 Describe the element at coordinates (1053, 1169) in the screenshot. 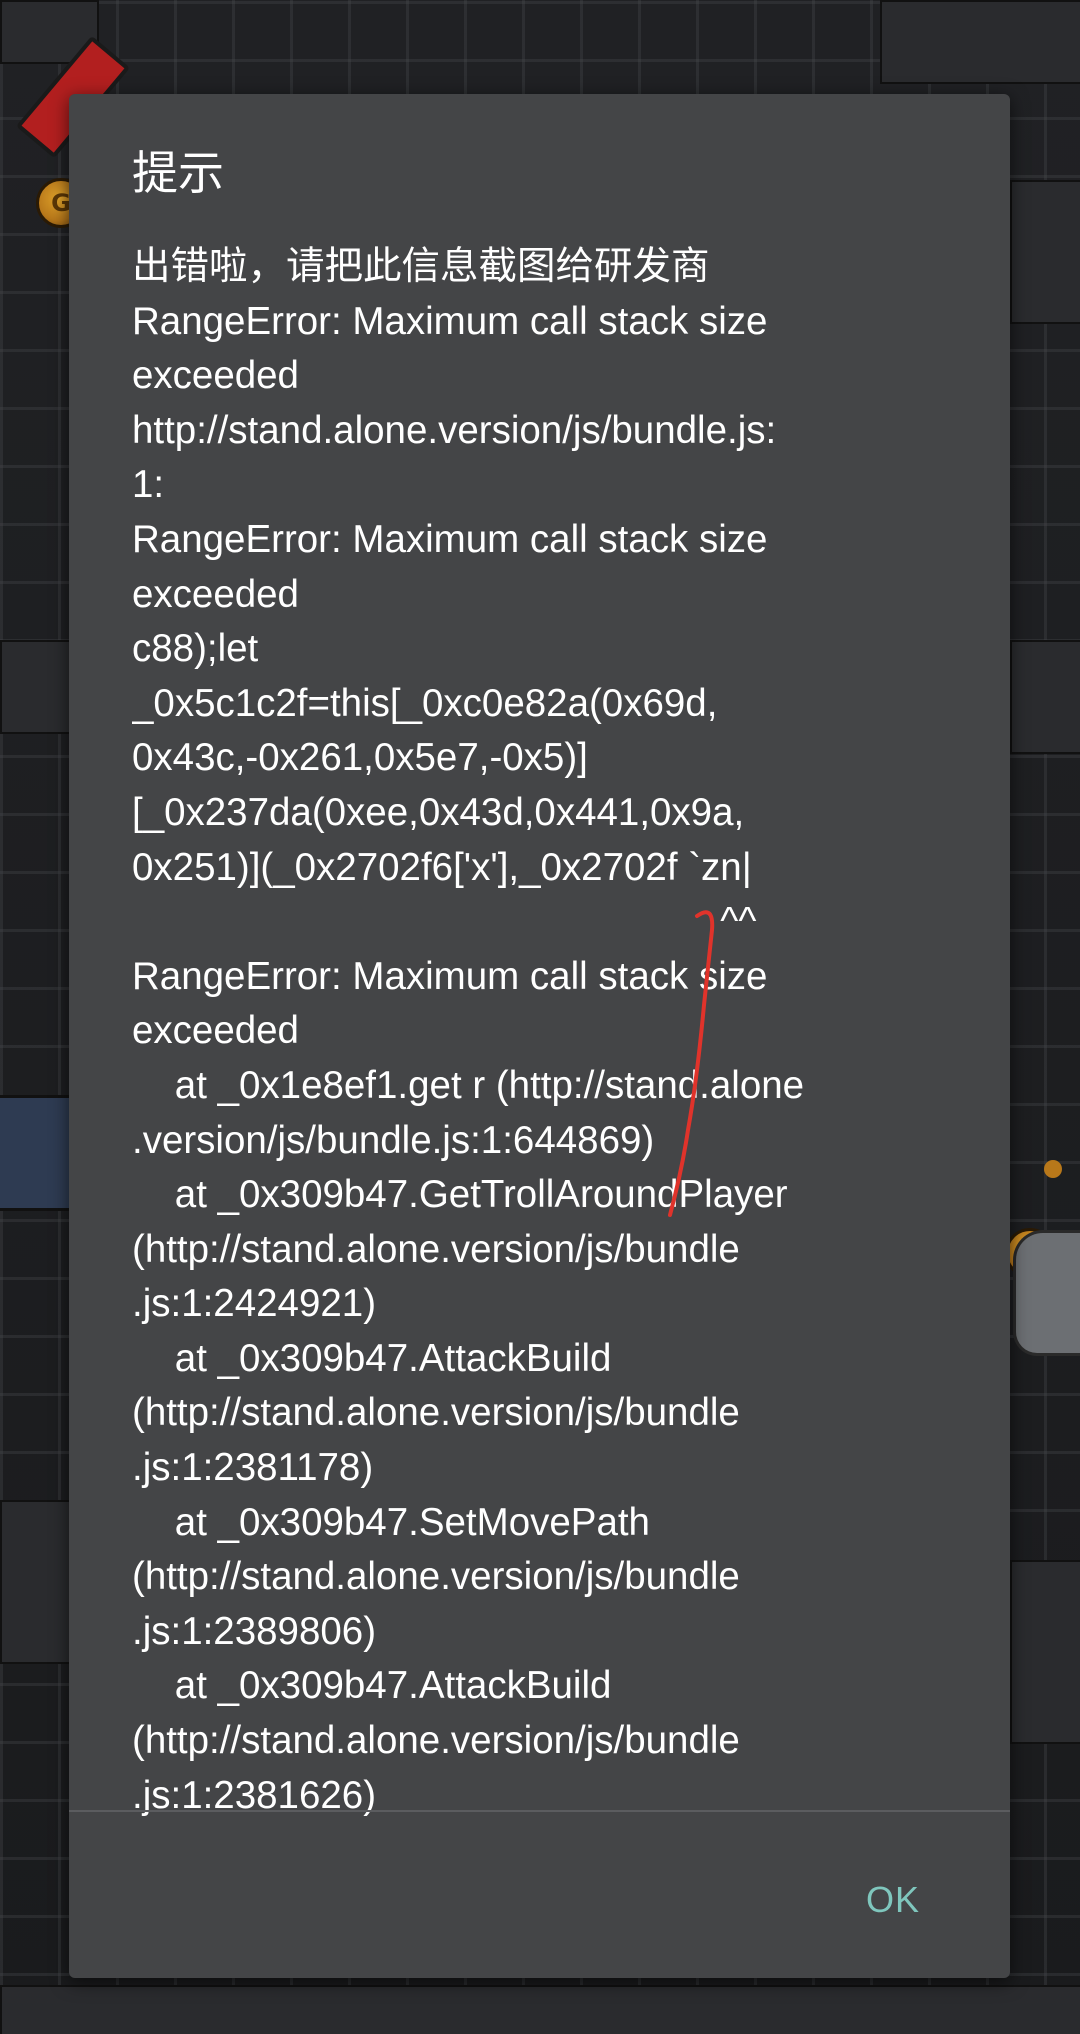

I see `gold-dot-icon` at that location.